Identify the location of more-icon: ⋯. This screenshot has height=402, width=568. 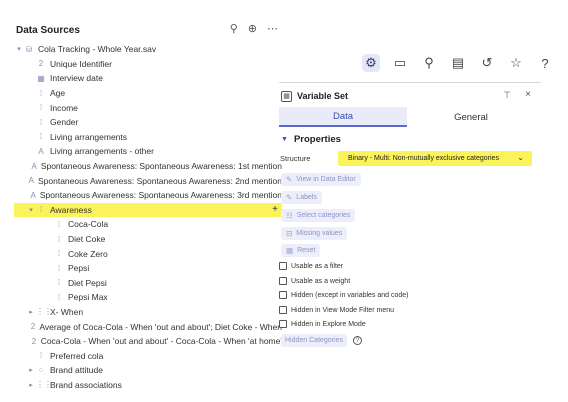
(272, 29).